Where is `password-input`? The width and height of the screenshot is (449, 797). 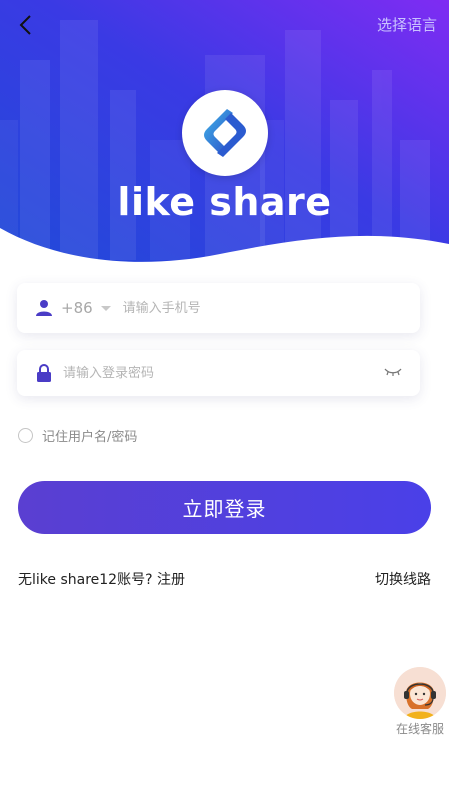 password-input is located at coordinates (183, 373).